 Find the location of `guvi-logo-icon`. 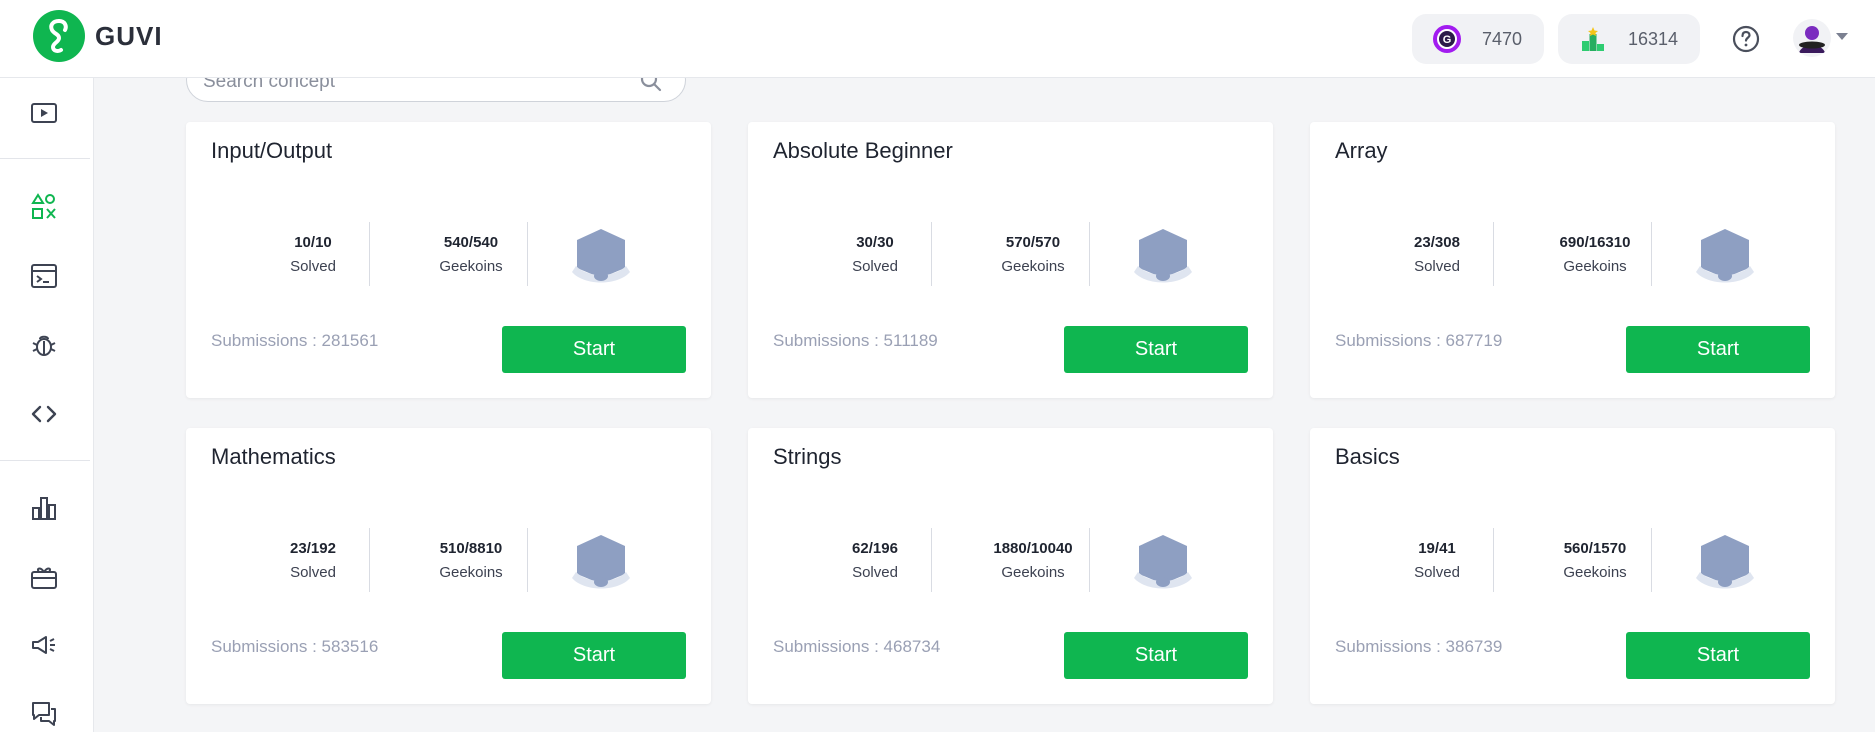

guvi-logo-icon is located at coordinates (59, 36).